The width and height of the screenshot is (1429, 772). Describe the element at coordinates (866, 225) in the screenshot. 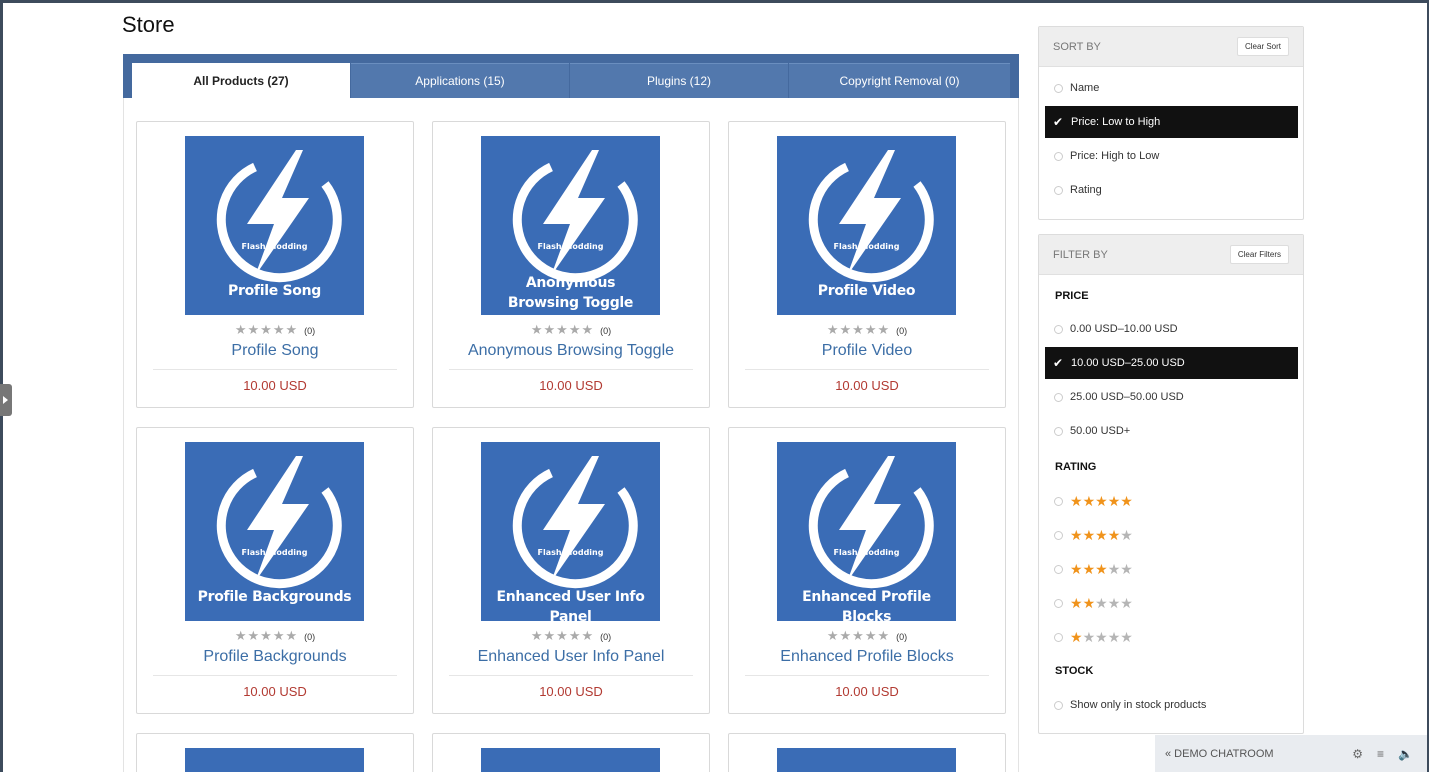

I see `product-image: Flash Modding Profile Video` at that location.